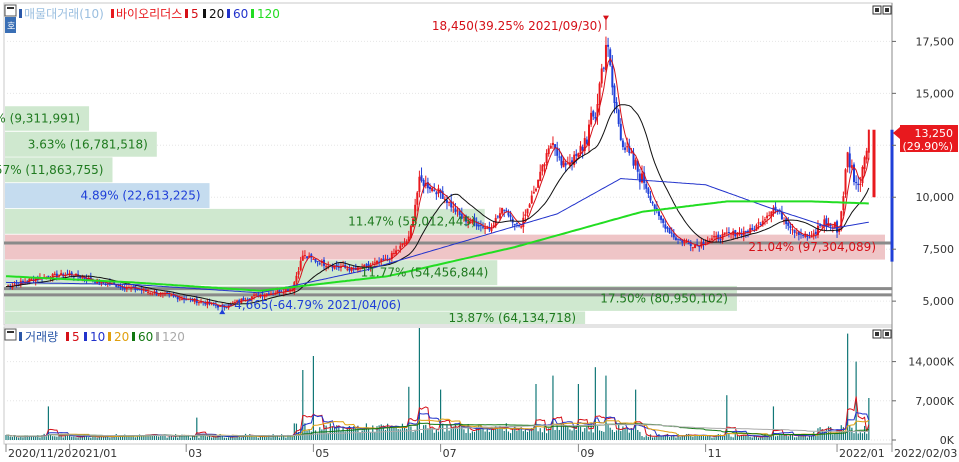 This screenshot has height=462, width=959. Describe the element at coordinates (322, 453) in the screenshot. I see `x-tick-label: 05` at that location.